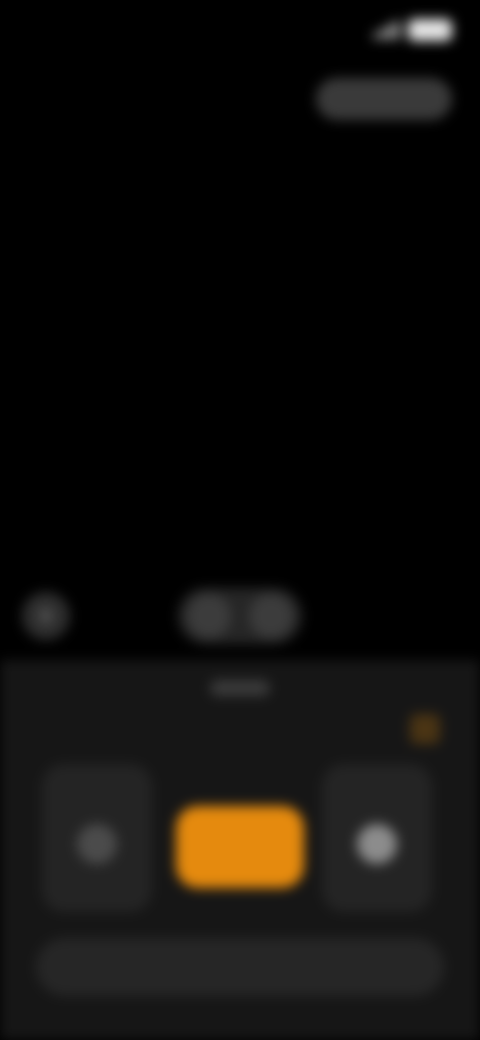 The image size is (480, 1040). What do you see at coordinates (240, 616) in the screenshot?
I see `zoom-selector` at bounding box center [240, 616].